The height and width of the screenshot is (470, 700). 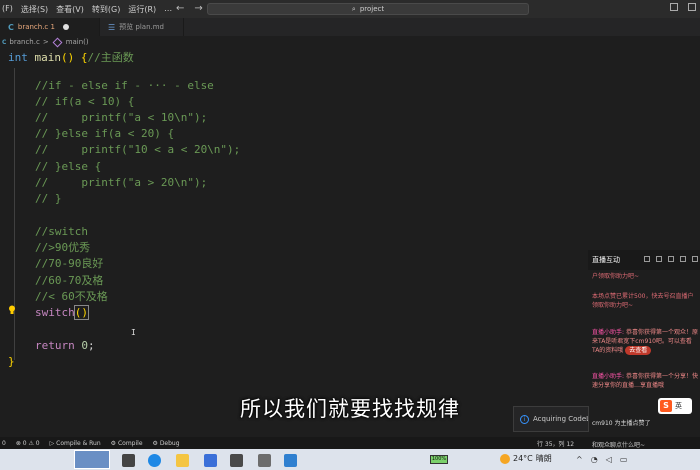 I want to click on code-comment-line: // }else if(a < 20) {, so click(x=105, y=133).